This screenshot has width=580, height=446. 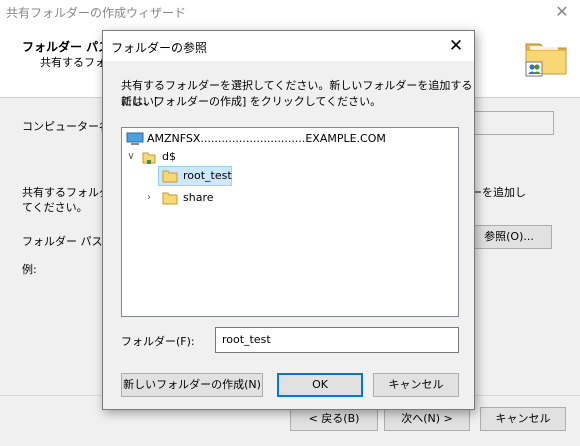 I want to click on tree-item-share: › share, so click(x=290, y=198).